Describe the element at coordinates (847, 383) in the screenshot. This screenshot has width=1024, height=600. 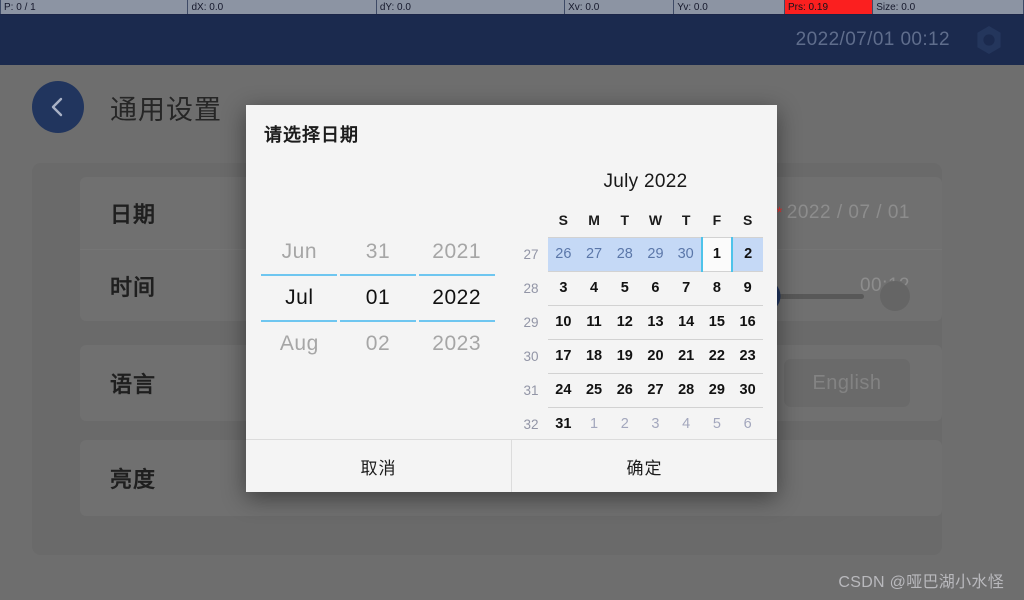
I see `language-button-english: English` at that location.